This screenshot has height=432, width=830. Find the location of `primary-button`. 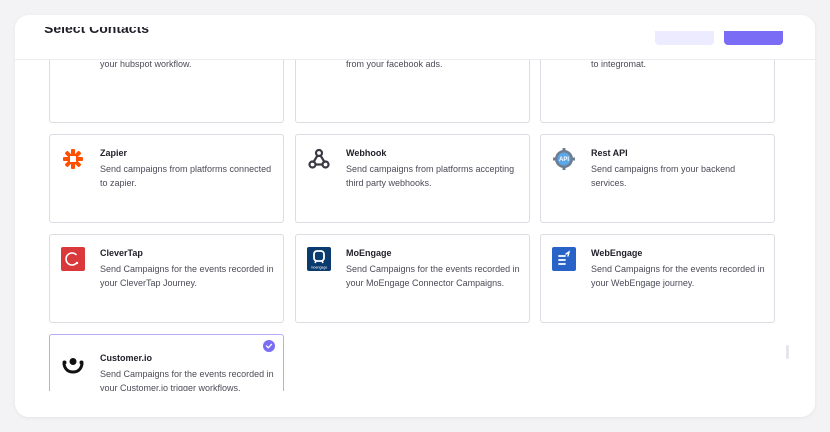

primary-button is located at coordinates (753, 38).